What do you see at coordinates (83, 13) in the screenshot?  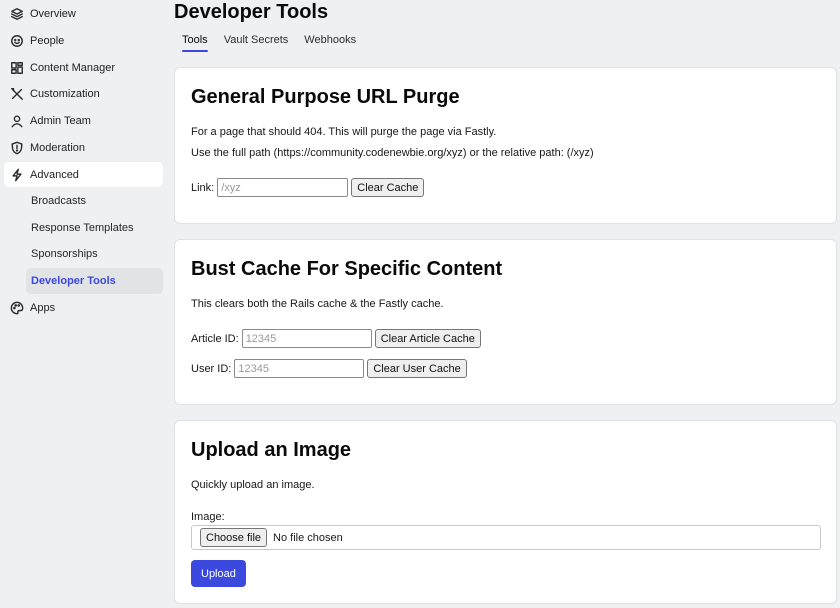 I see `sidebar-item-overview: Overview` at bounding box center [83, 13].